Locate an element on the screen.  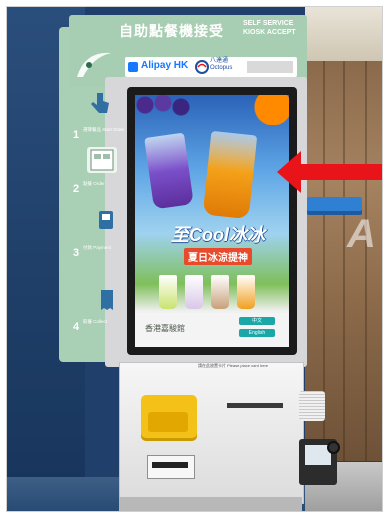
promo-tagline: 夏日冰涼提神 is located at coordinates (218, 256).